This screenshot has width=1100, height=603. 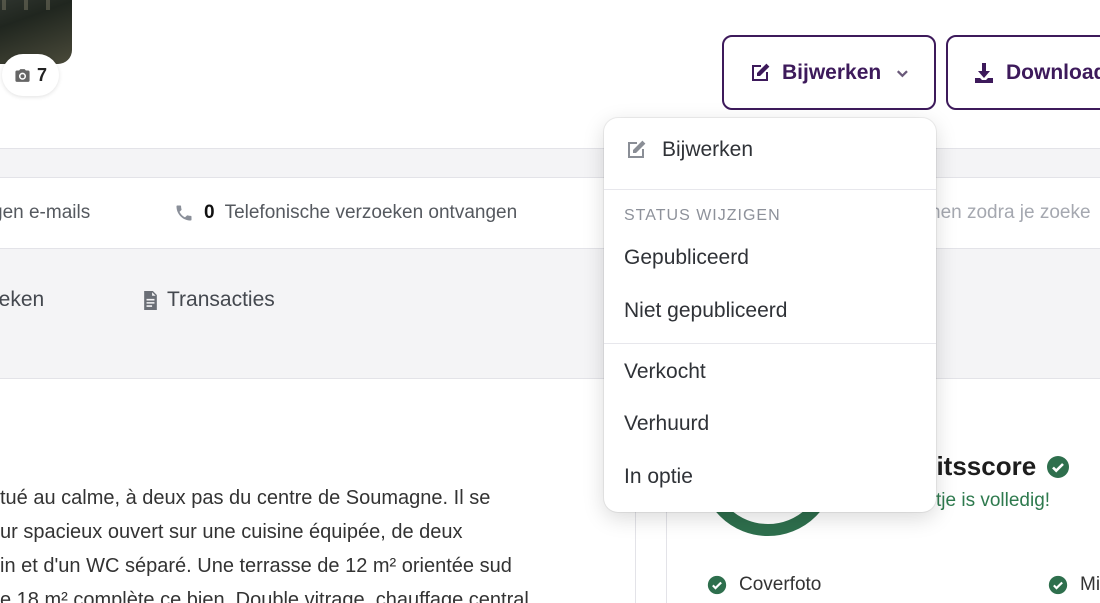 What do you see at coordinates (45, 212) in the screenshot?
I see `email-requests-stat: gen e-mails` at bounding box center [45, 212].